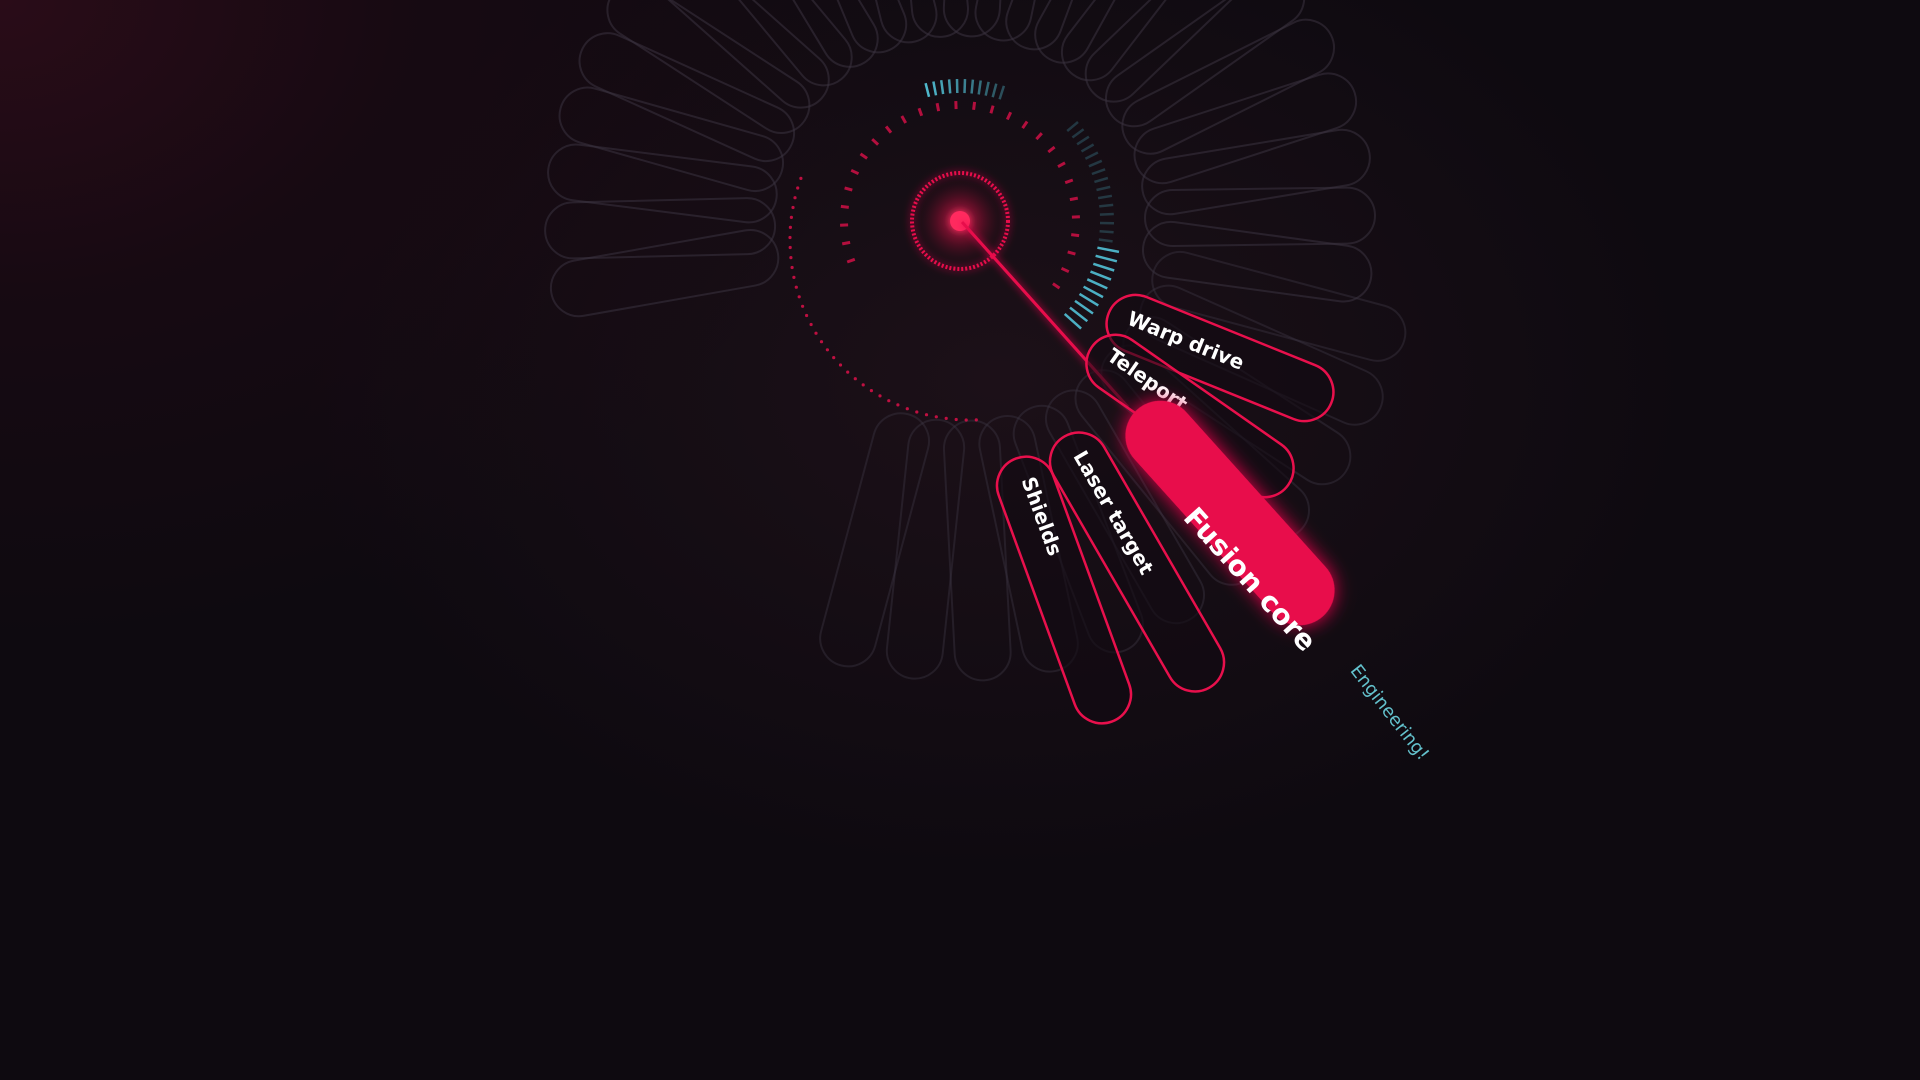  Describe the element at coordinates (960, 221) in the screenshot. I see `reticle-icon` at that location.